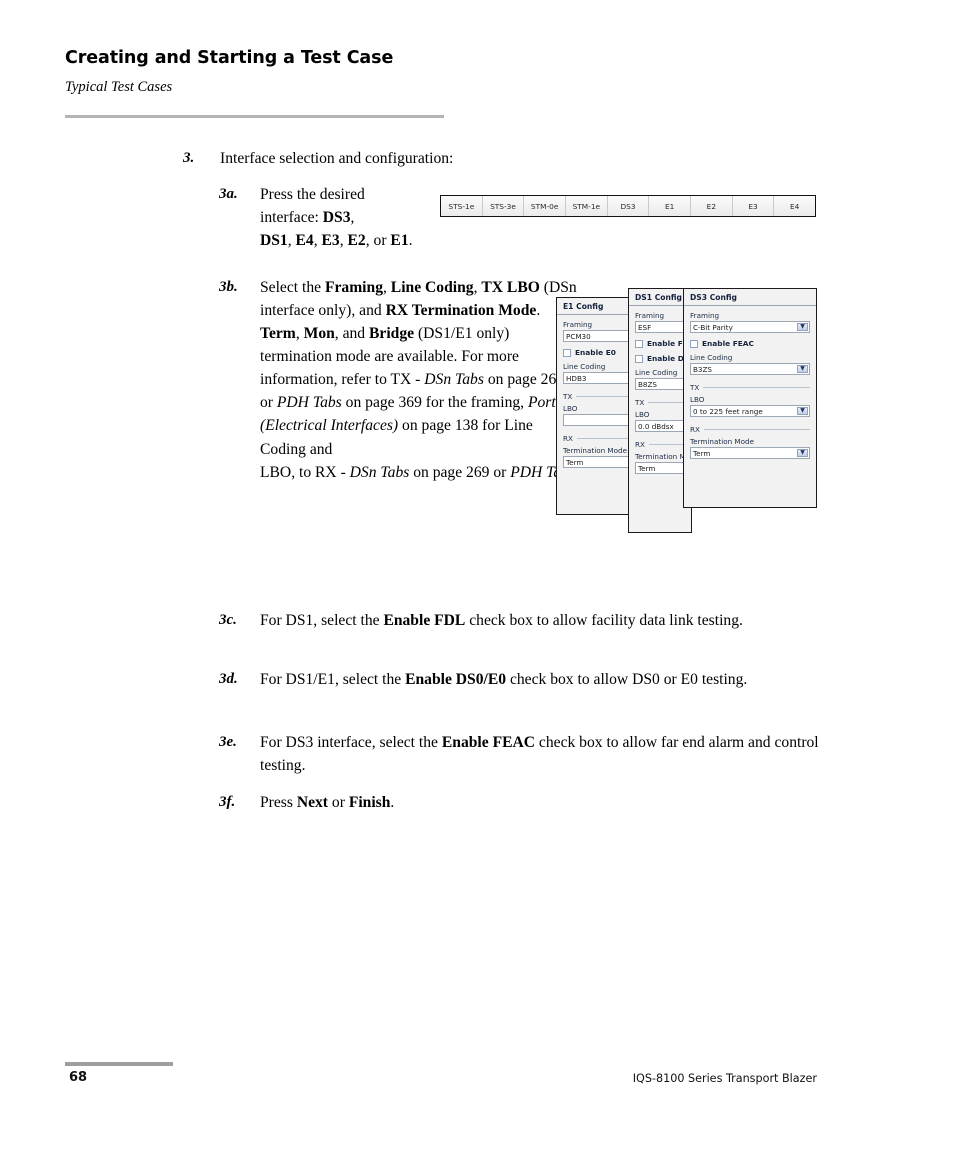 The image size is (954, 1159). I want to click on s3b-tail-2: on page 269 or, so click(460, 472).